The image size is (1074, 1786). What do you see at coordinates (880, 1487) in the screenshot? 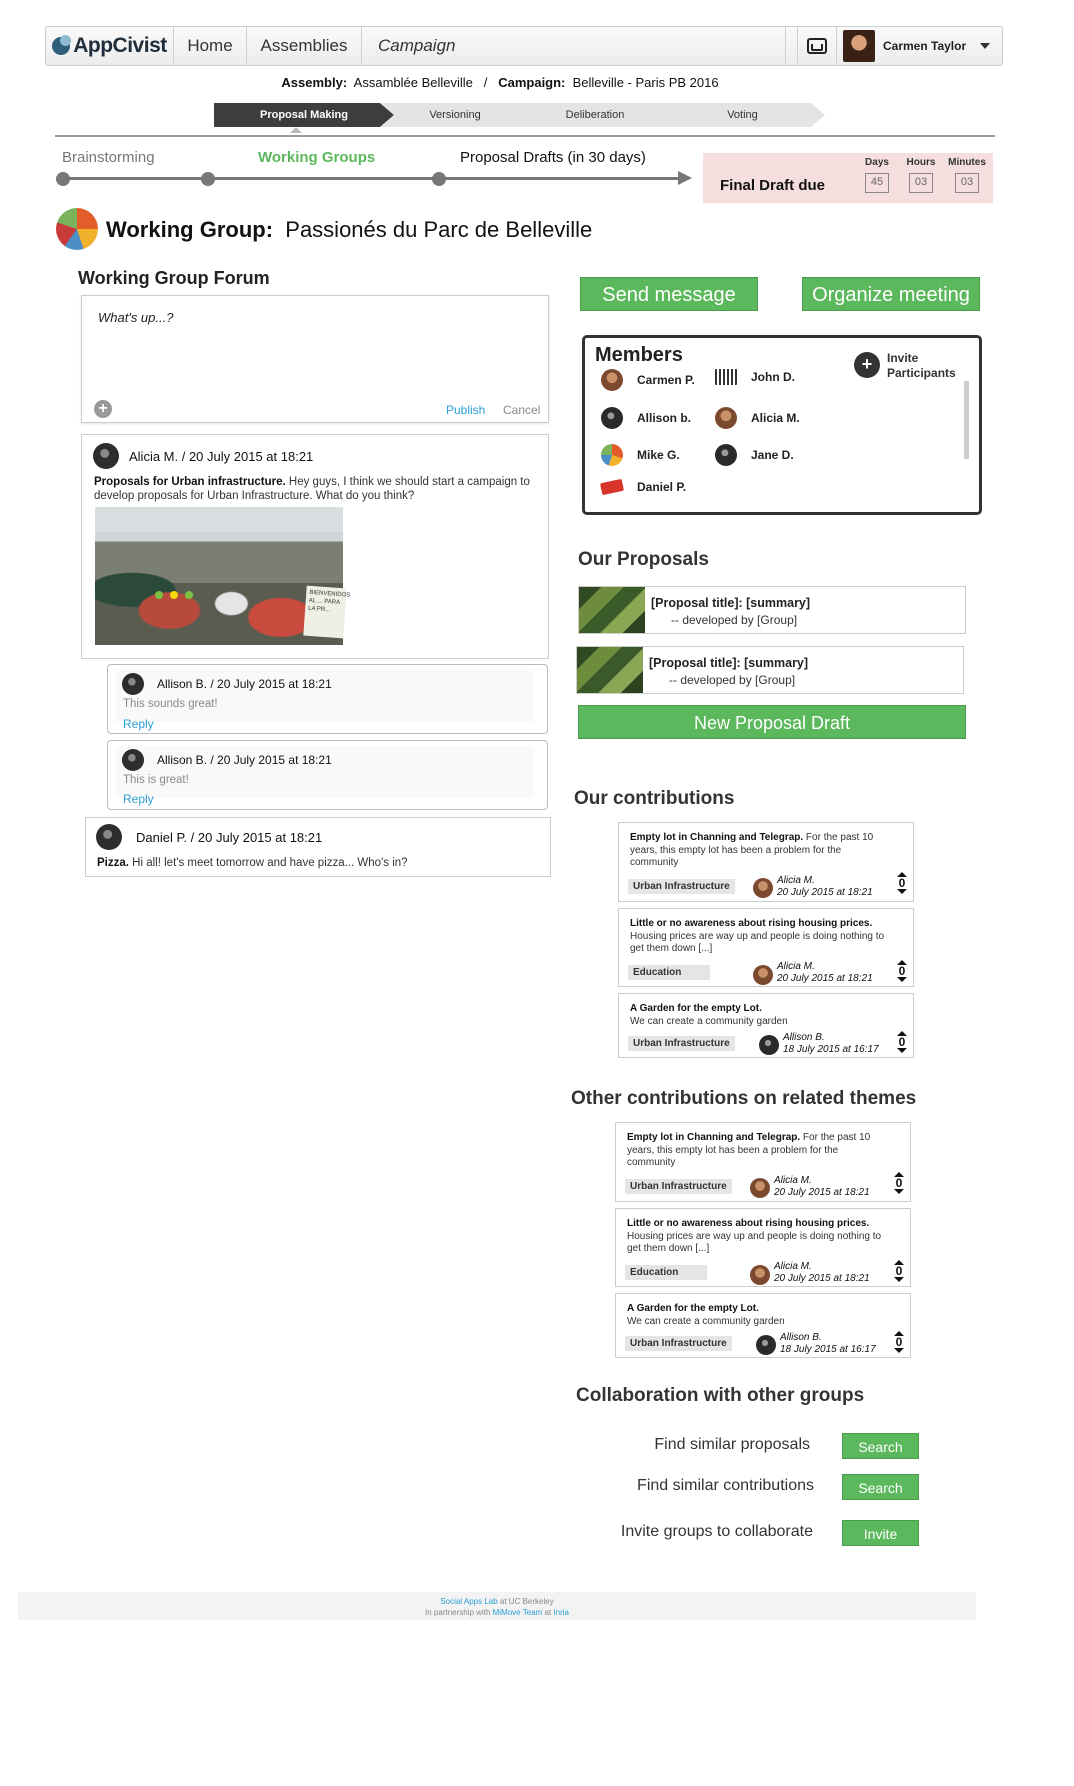
I see `find-similar-contributions-button: Search` at bounding box center [880, 1487].